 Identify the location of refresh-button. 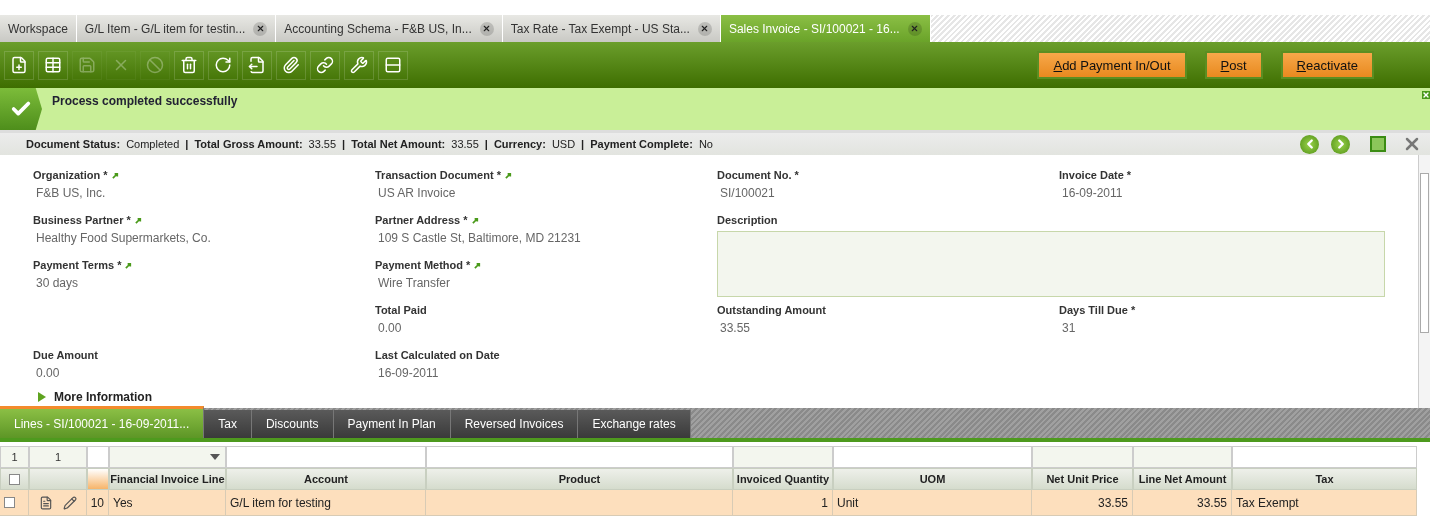
(223, 65).